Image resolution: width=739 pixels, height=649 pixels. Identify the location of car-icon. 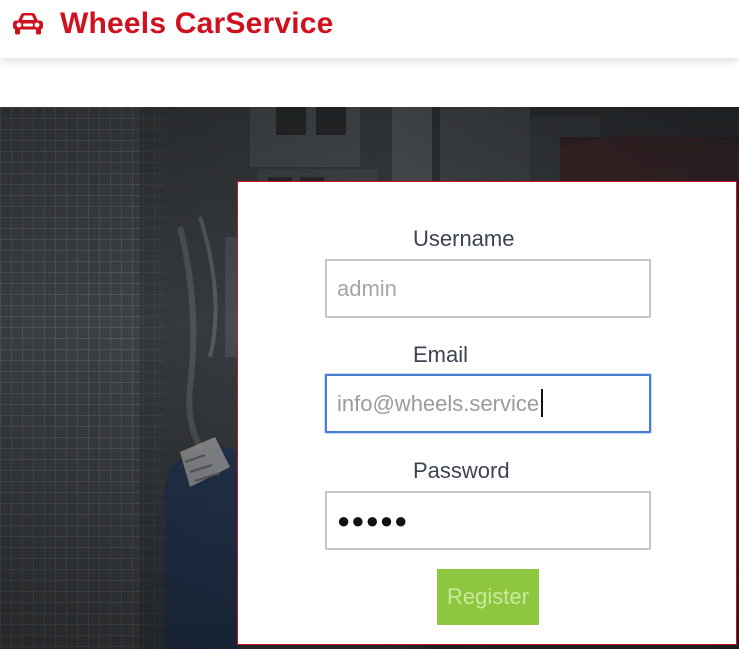
(28, 24).